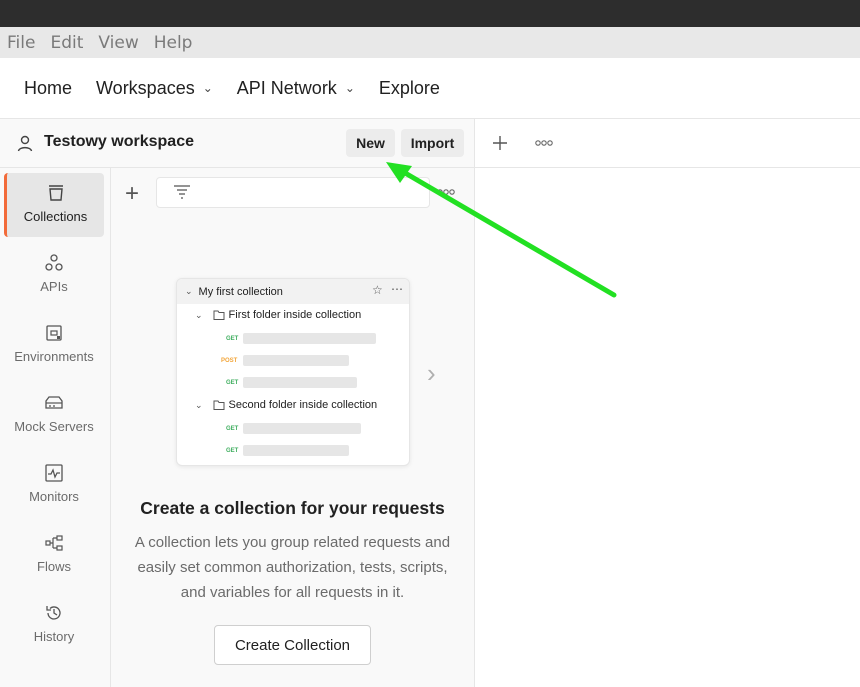  What do you see at coordinates (54, 275) in the screenshot?
I see `sidebar-item-apis: APIs` at bounding box center [54, 275].